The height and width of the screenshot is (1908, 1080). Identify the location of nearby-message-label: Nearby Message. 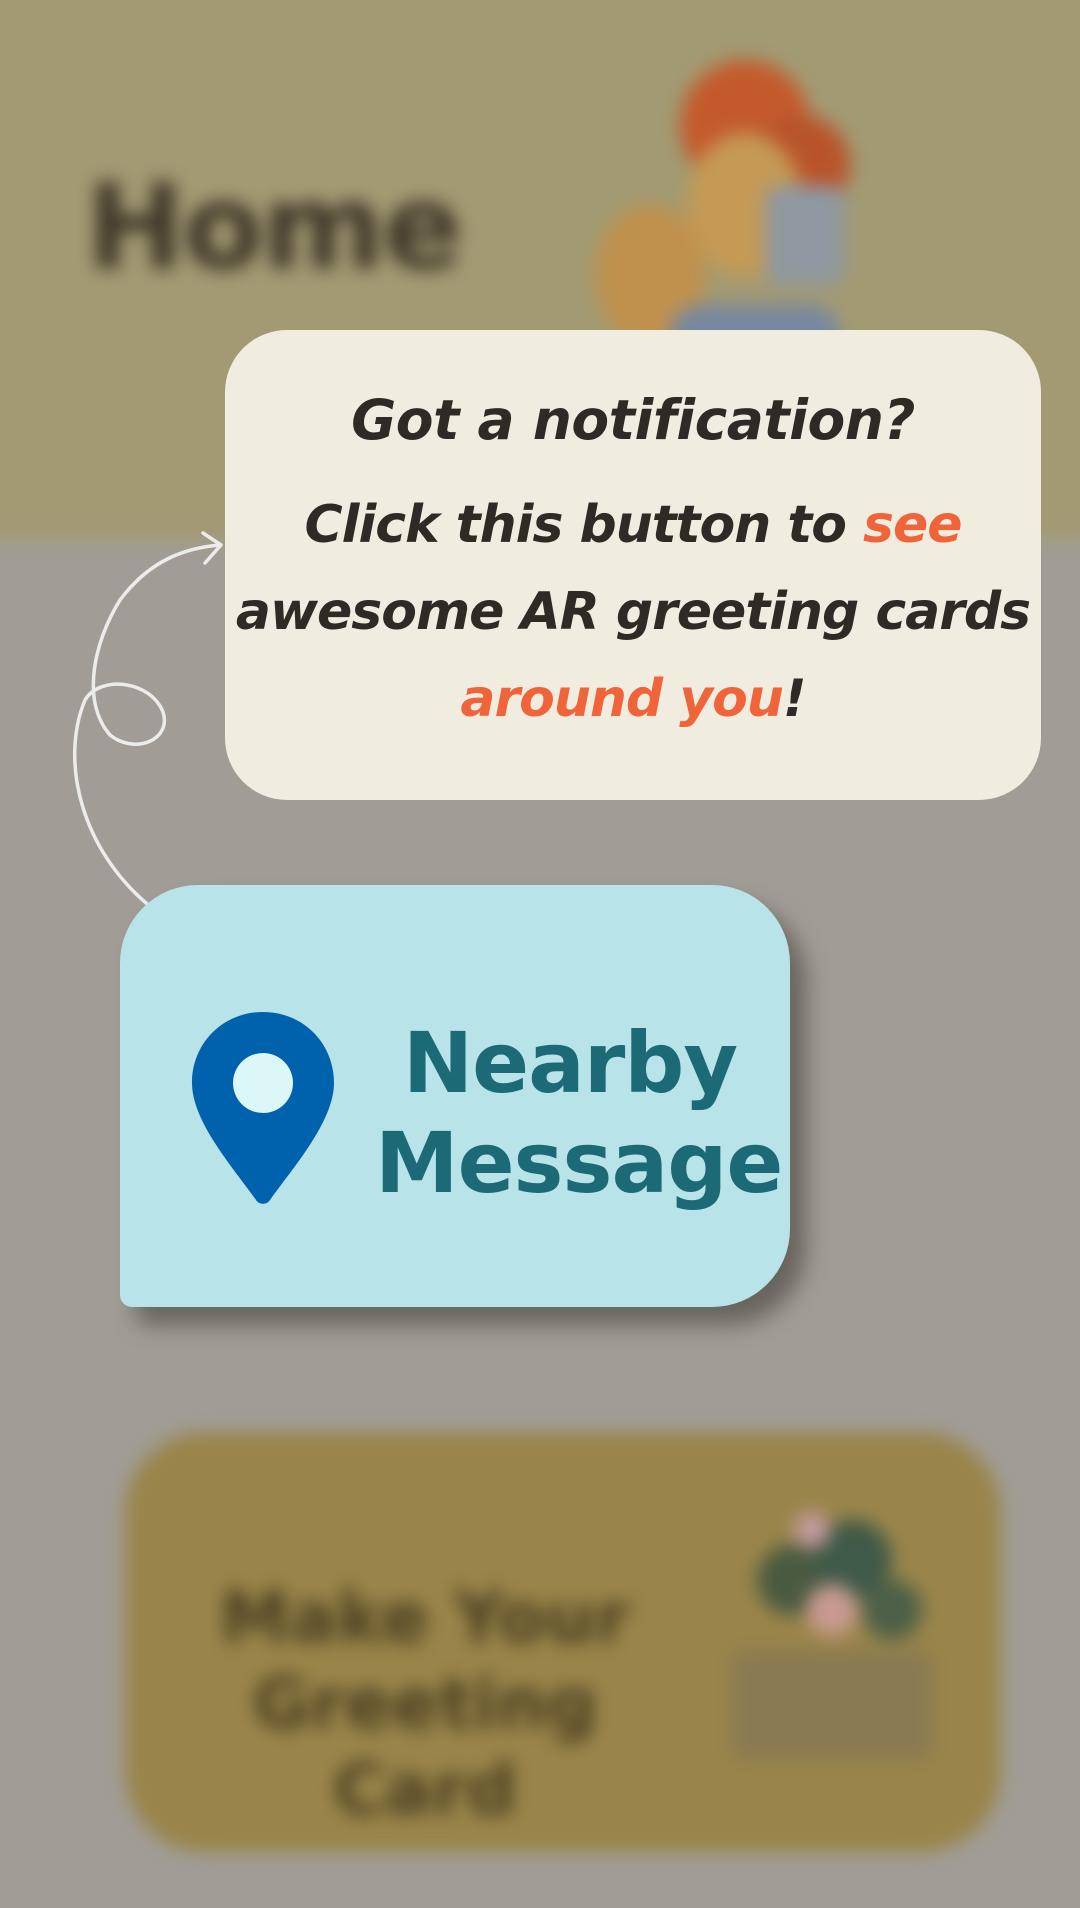
(579, 1113).